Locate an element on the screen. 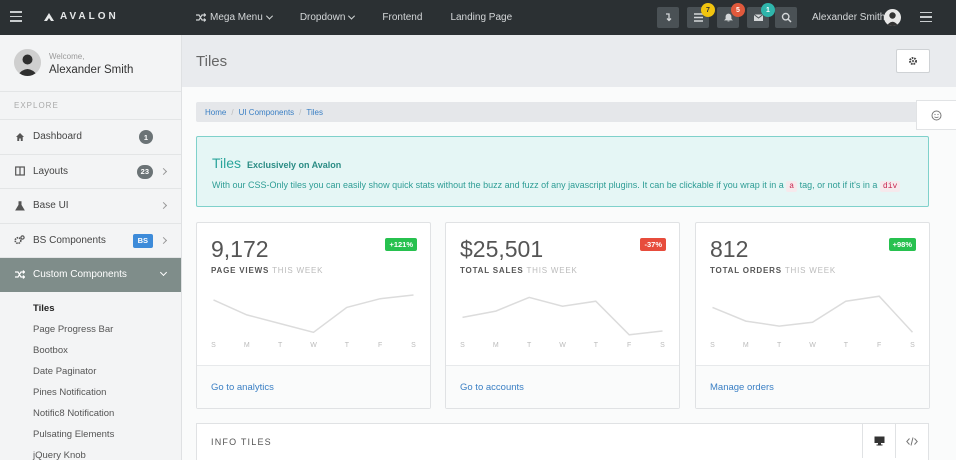 The width and height of the screenshot is (956, 460). breadcrumb: Home / UI Components / Tiles is located at coordinates (562, 112).